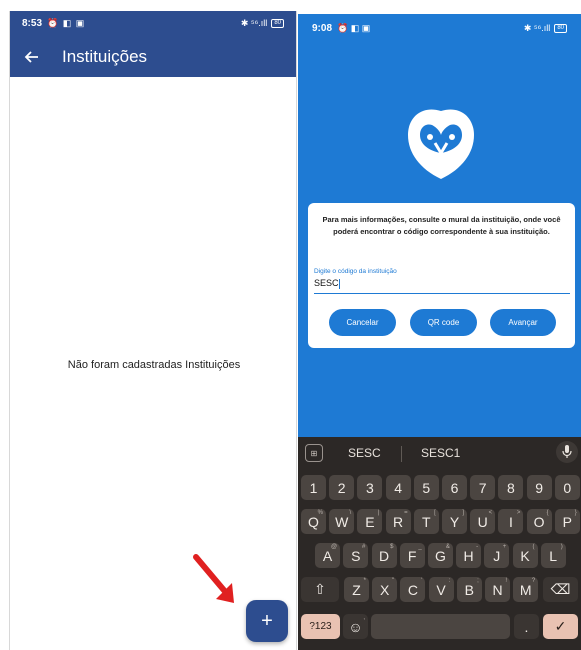  Describe the element at coordinates (370, 521) in the screenshot. I see `key-e: E |` at that location.